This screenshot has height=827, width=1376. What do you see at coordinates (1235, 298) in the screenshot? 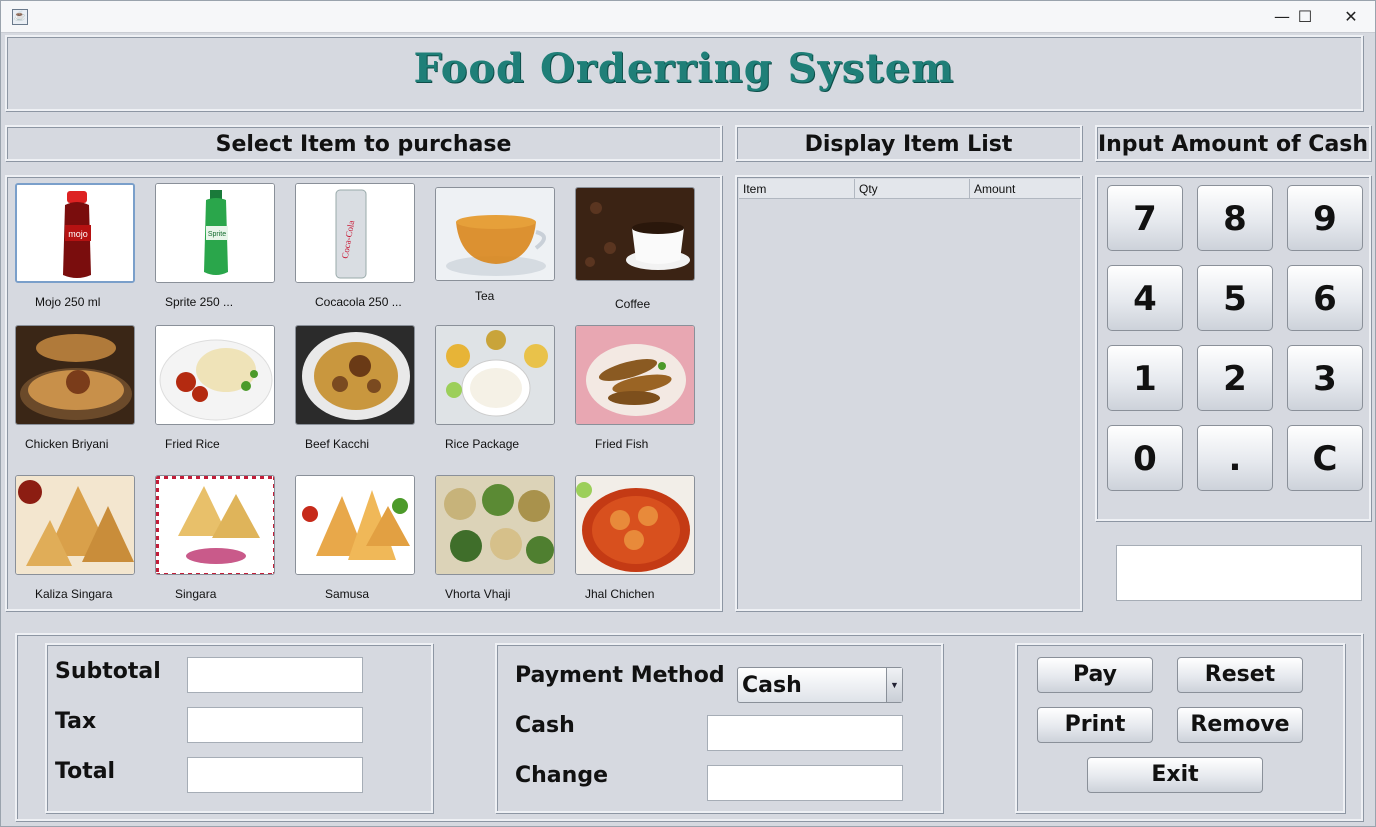
I see `key-5: 5` at bounding box center [1235, 298].